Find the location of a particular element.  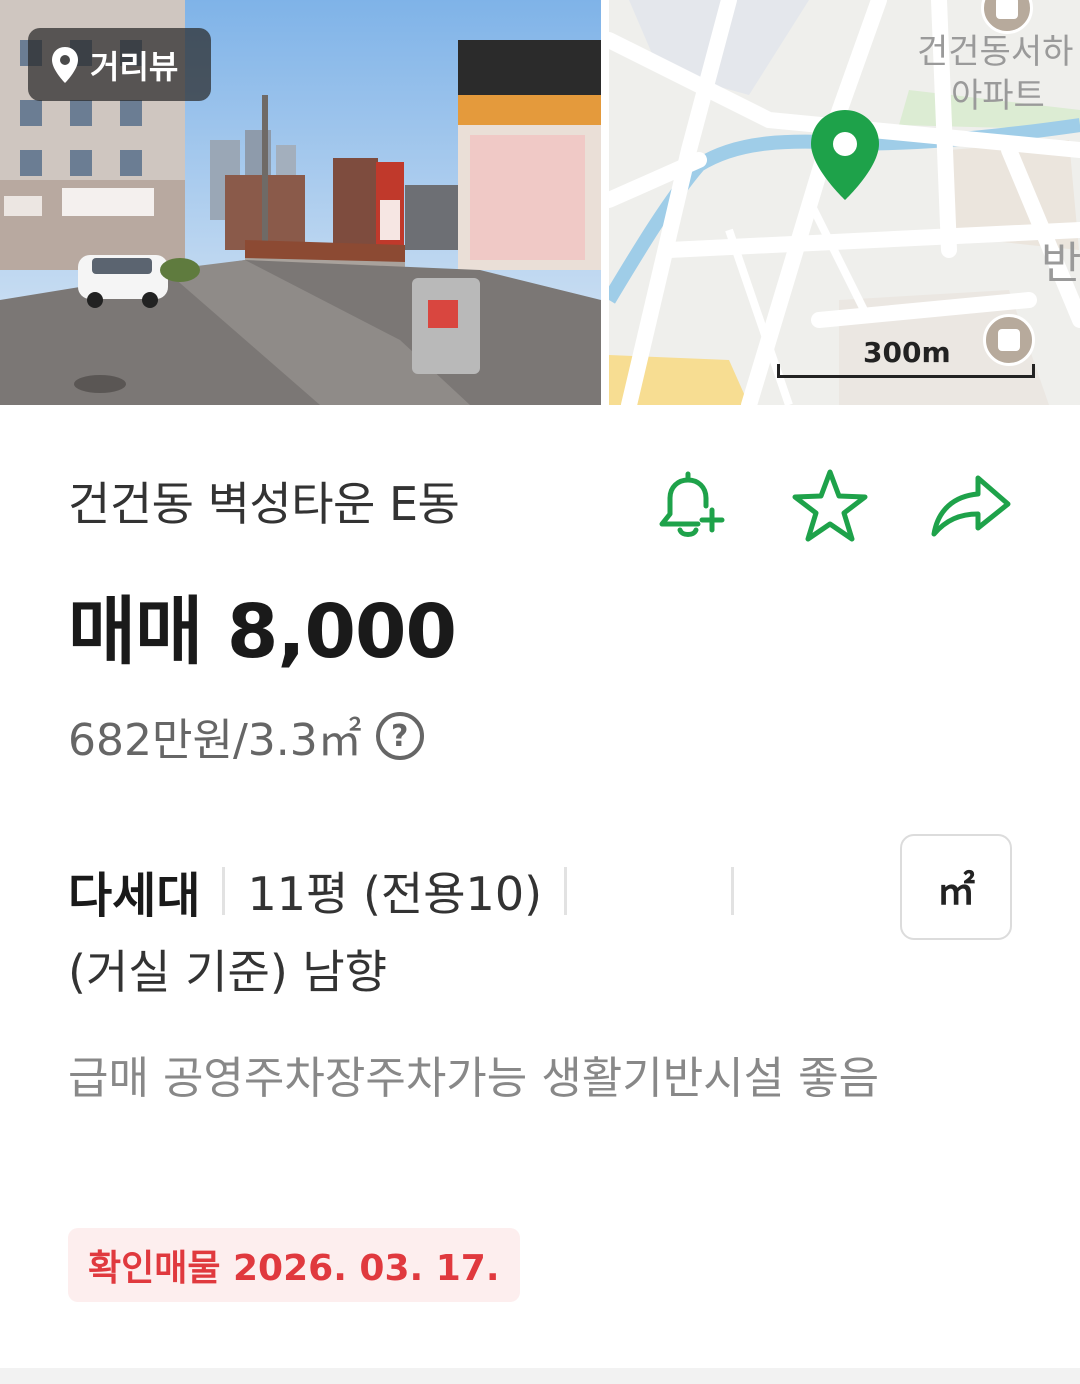

streetview-label: 거리뷰 is located at coordinates (134, 66).